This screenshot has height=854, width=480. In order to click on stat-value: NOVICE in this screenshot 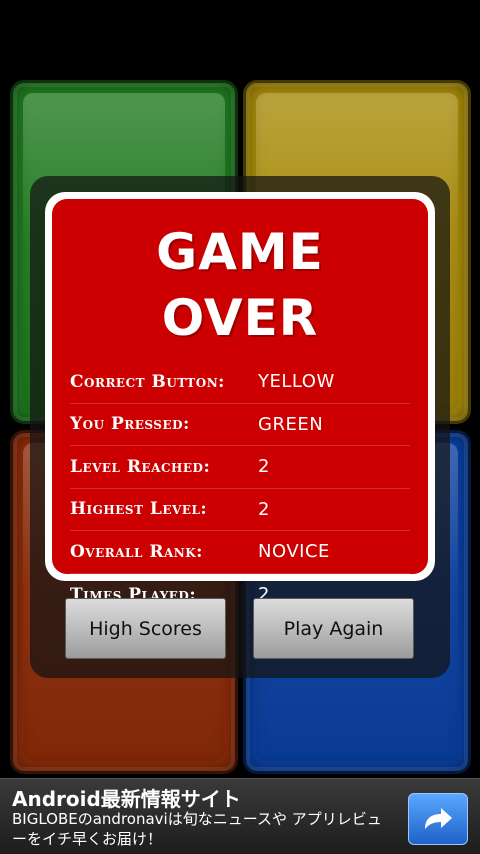, I will do `click(294, 552)`.